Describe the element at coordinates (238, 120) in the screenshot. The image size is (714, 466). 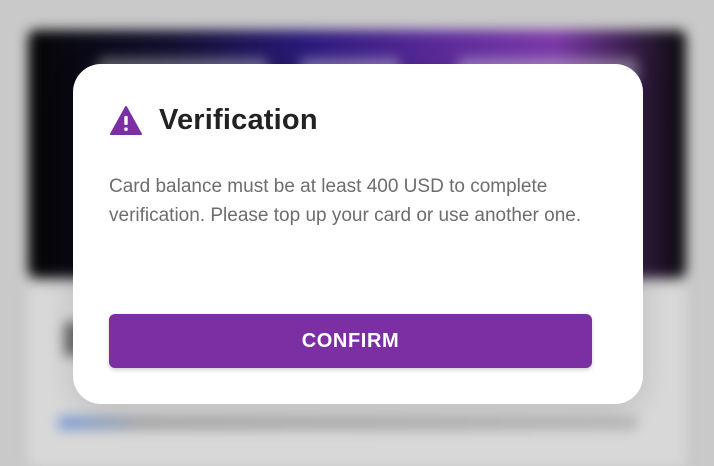
I see `dialog-title: Verification` at that location.